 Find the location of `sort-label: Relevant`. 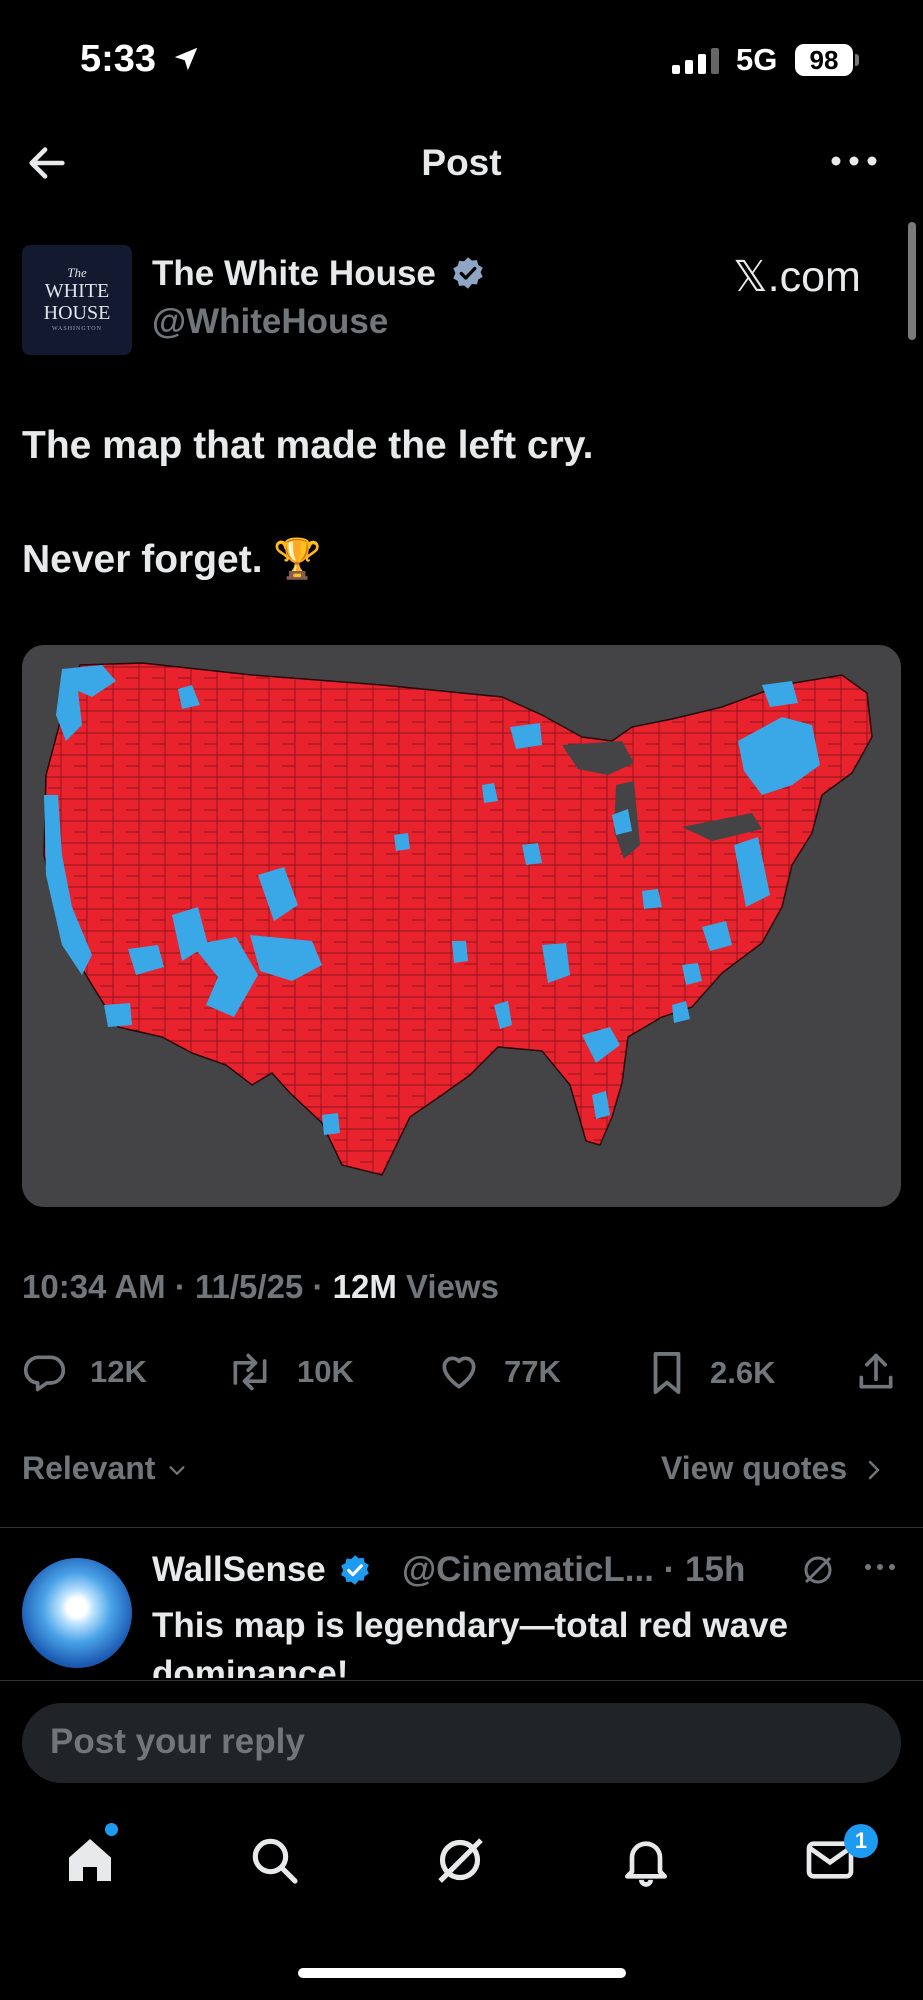

sort-label: Relevant is located at coordinates (89, 1468).